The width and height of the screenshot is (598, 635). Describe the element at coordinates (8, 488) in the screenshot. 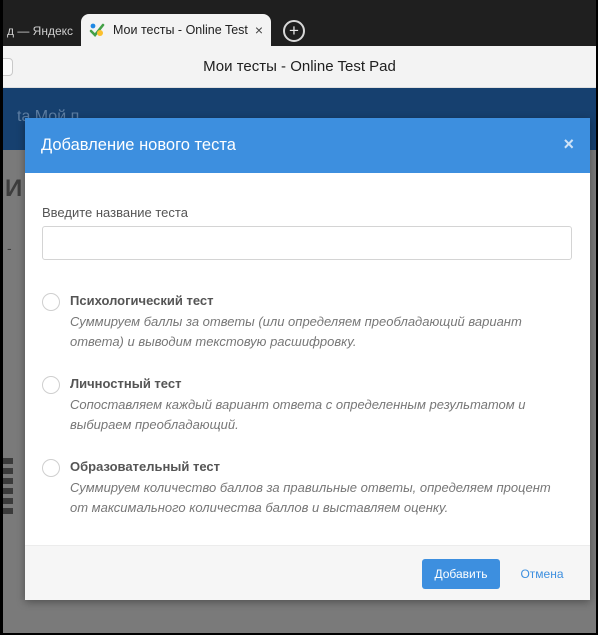

I see `page-side-mark` at that location.